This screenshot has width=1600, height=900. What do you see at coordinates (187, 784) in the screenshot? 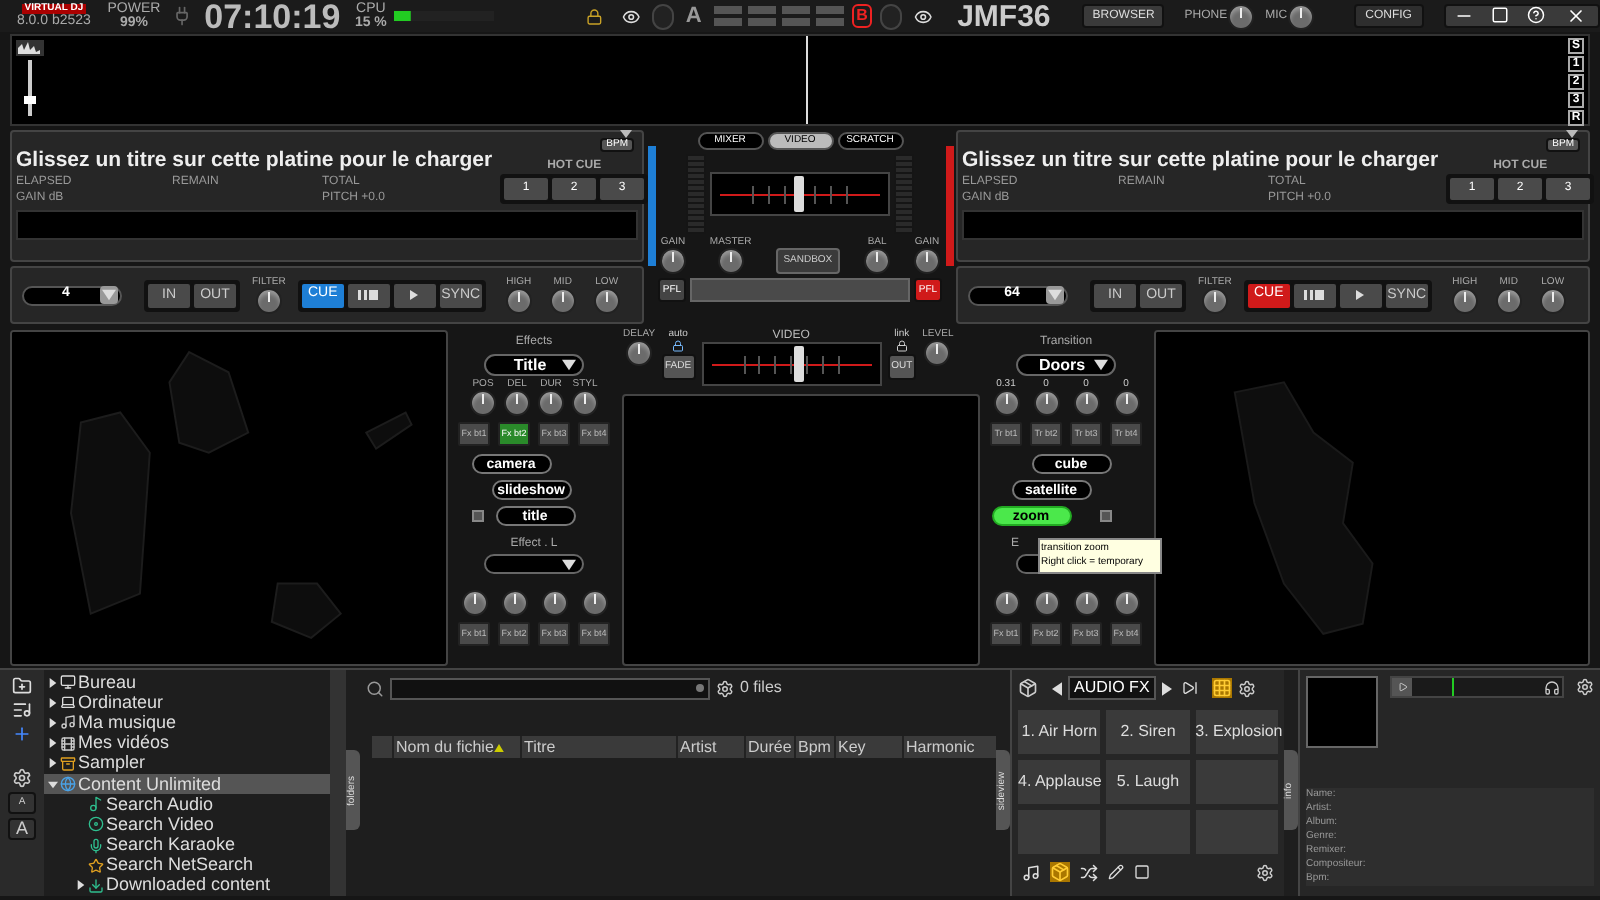
I see `folder-tree-item: Content Unlimited` at bounding box center [187, 784].